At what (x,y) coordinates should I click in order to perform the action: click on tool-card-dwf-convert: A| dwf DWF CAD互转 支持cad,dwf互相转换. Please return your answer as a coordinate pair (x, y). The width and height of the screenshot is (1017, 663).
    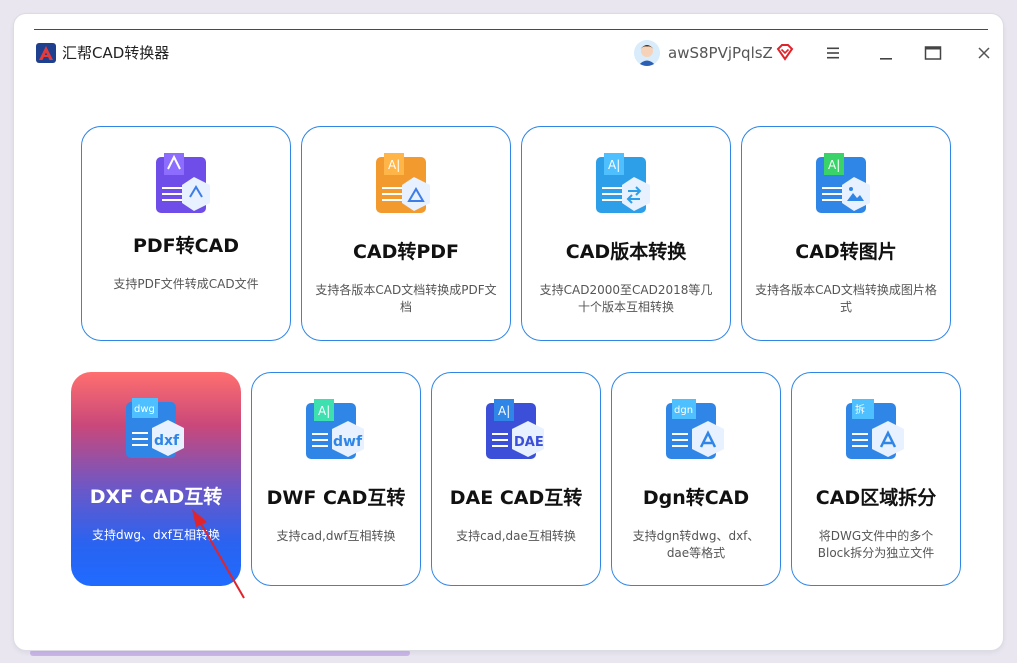
    Looking at the image, I should click on (336, 479).